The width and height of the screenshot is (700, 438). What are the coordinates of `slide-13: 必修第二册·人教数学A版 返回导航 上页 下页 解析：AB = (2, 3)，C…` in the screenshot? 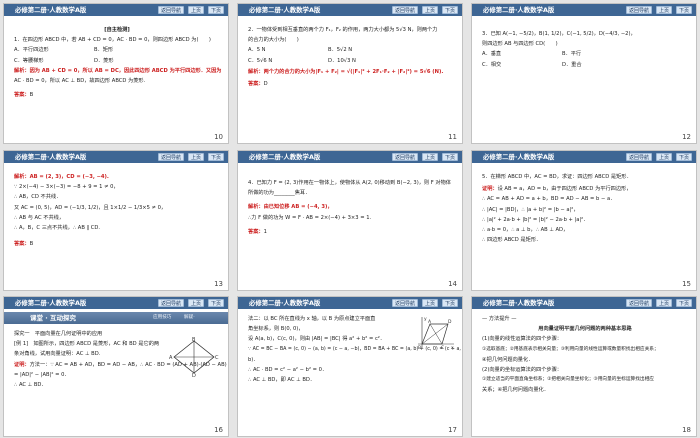 It's located at (116, 220).